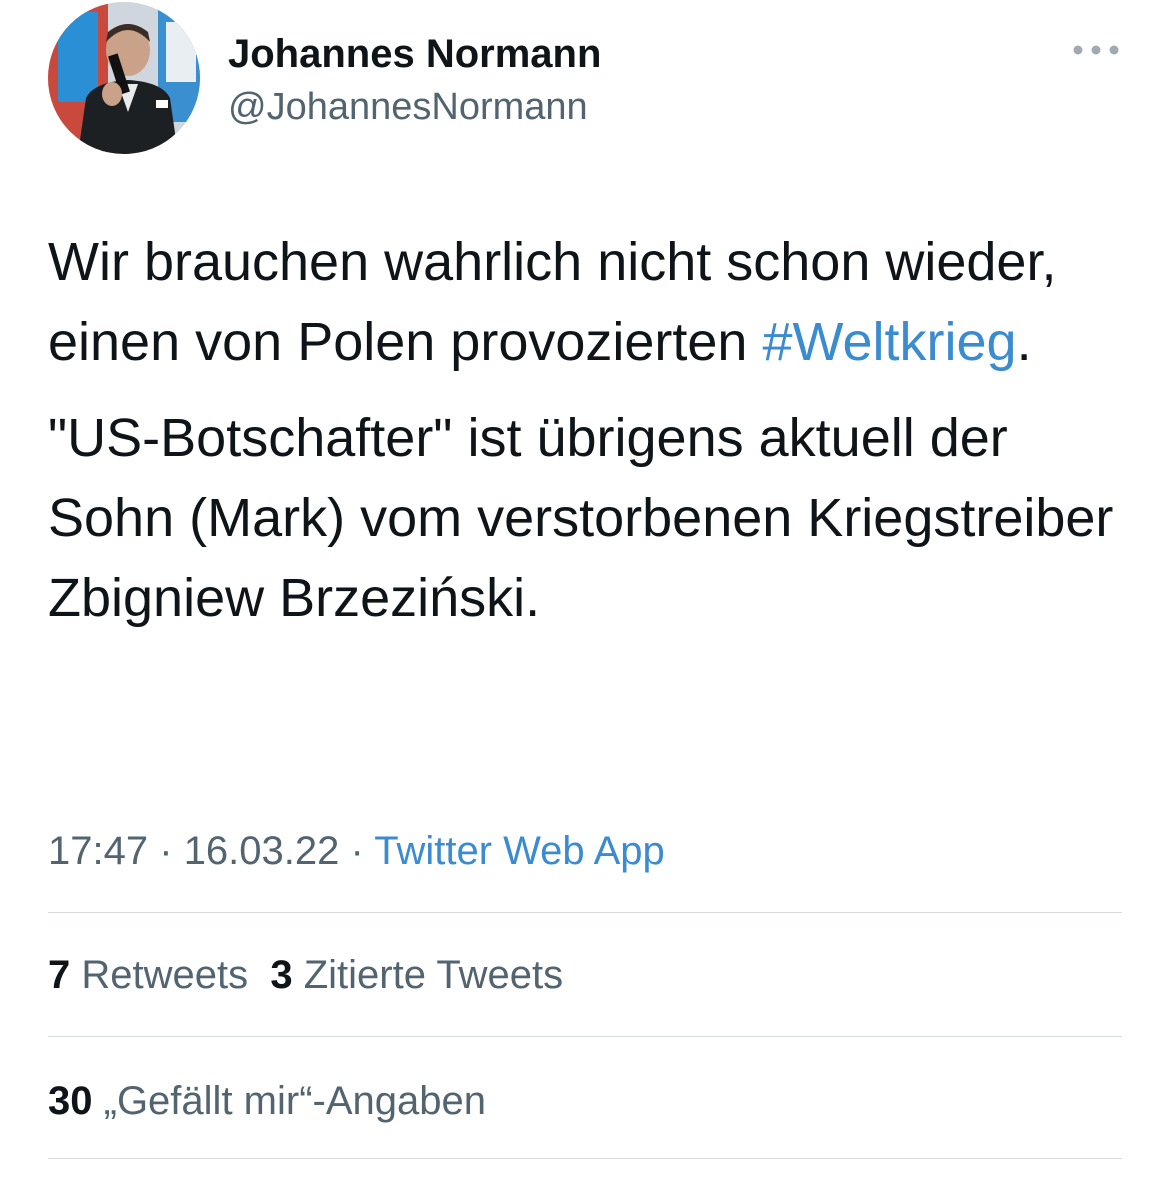 Image resolution: width=1170 pixels, height=1194 pixels. I want to click on tweet-text-punctuation: ., so click(1024, 342).